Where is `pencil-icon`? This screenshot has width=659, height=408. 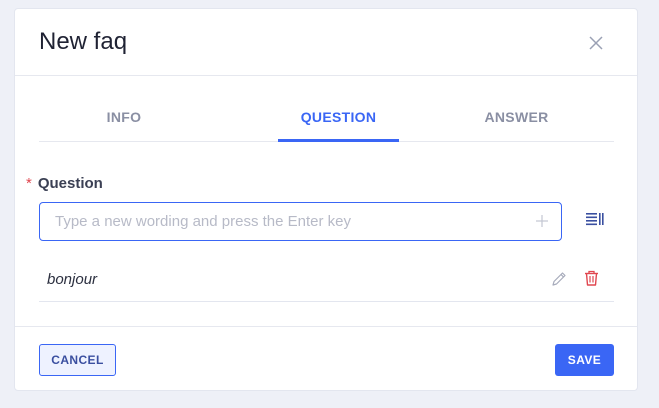
pencil-icon is located at coordinates (559, 279).